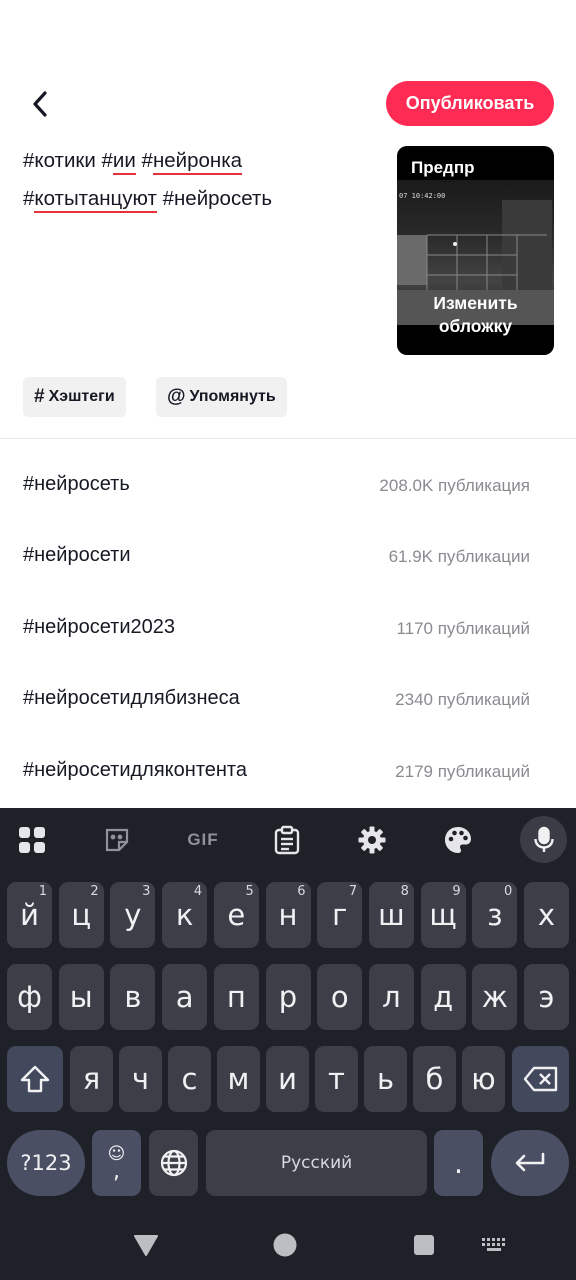 This screenshot has height=1280, width=576. What do you see at coordinates (458, 1163) in the screenshot?
I see `period-key: .` at bounding box center [458, 1163].